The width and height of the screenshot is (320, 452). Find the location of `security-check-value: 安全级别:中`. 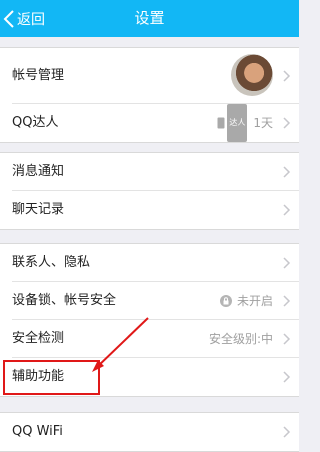

security-check-value: 安全级别:中 is located at coordinates (241, 339).